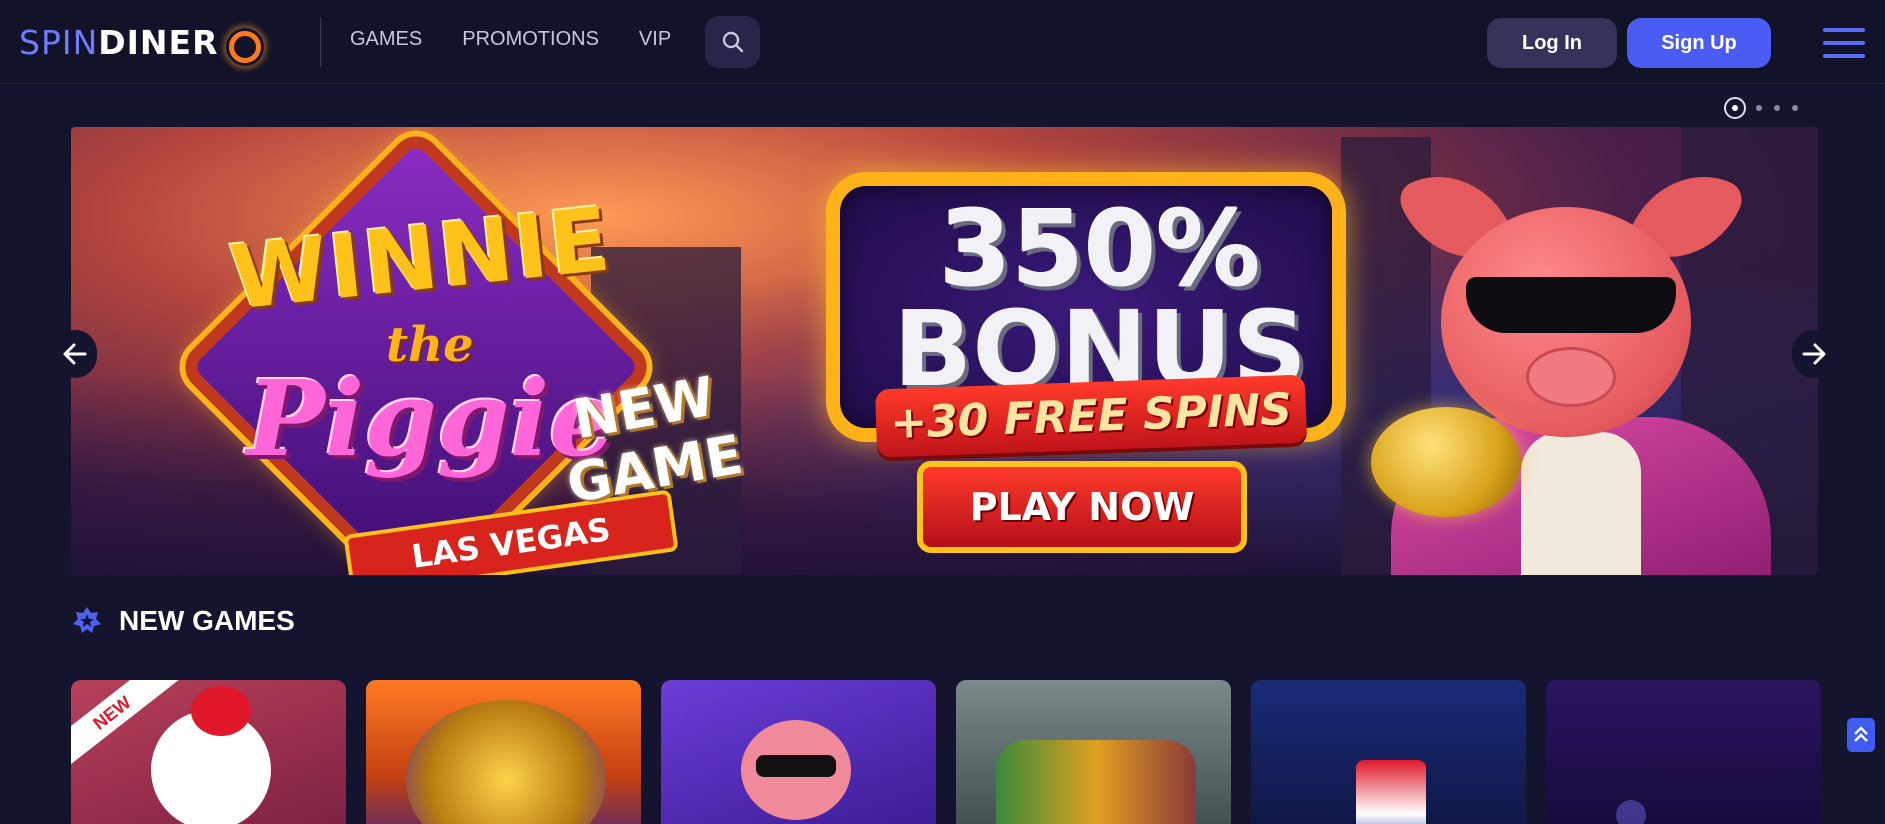 Image resolution: width=1885 pixels, height=824 pixels. Describe the element at coordinates (1552, 43) in the screenshot. I see `login-button: Log In` at that location.